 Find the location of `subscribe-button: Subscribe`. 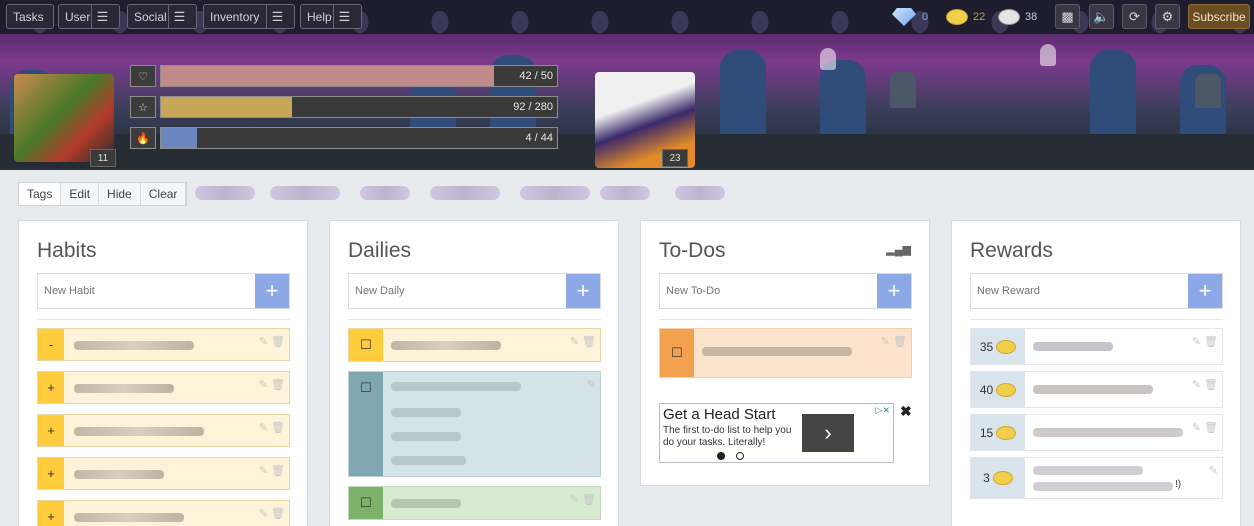

subscribe-button: Subscribe is located at coordinates (1219, 16).